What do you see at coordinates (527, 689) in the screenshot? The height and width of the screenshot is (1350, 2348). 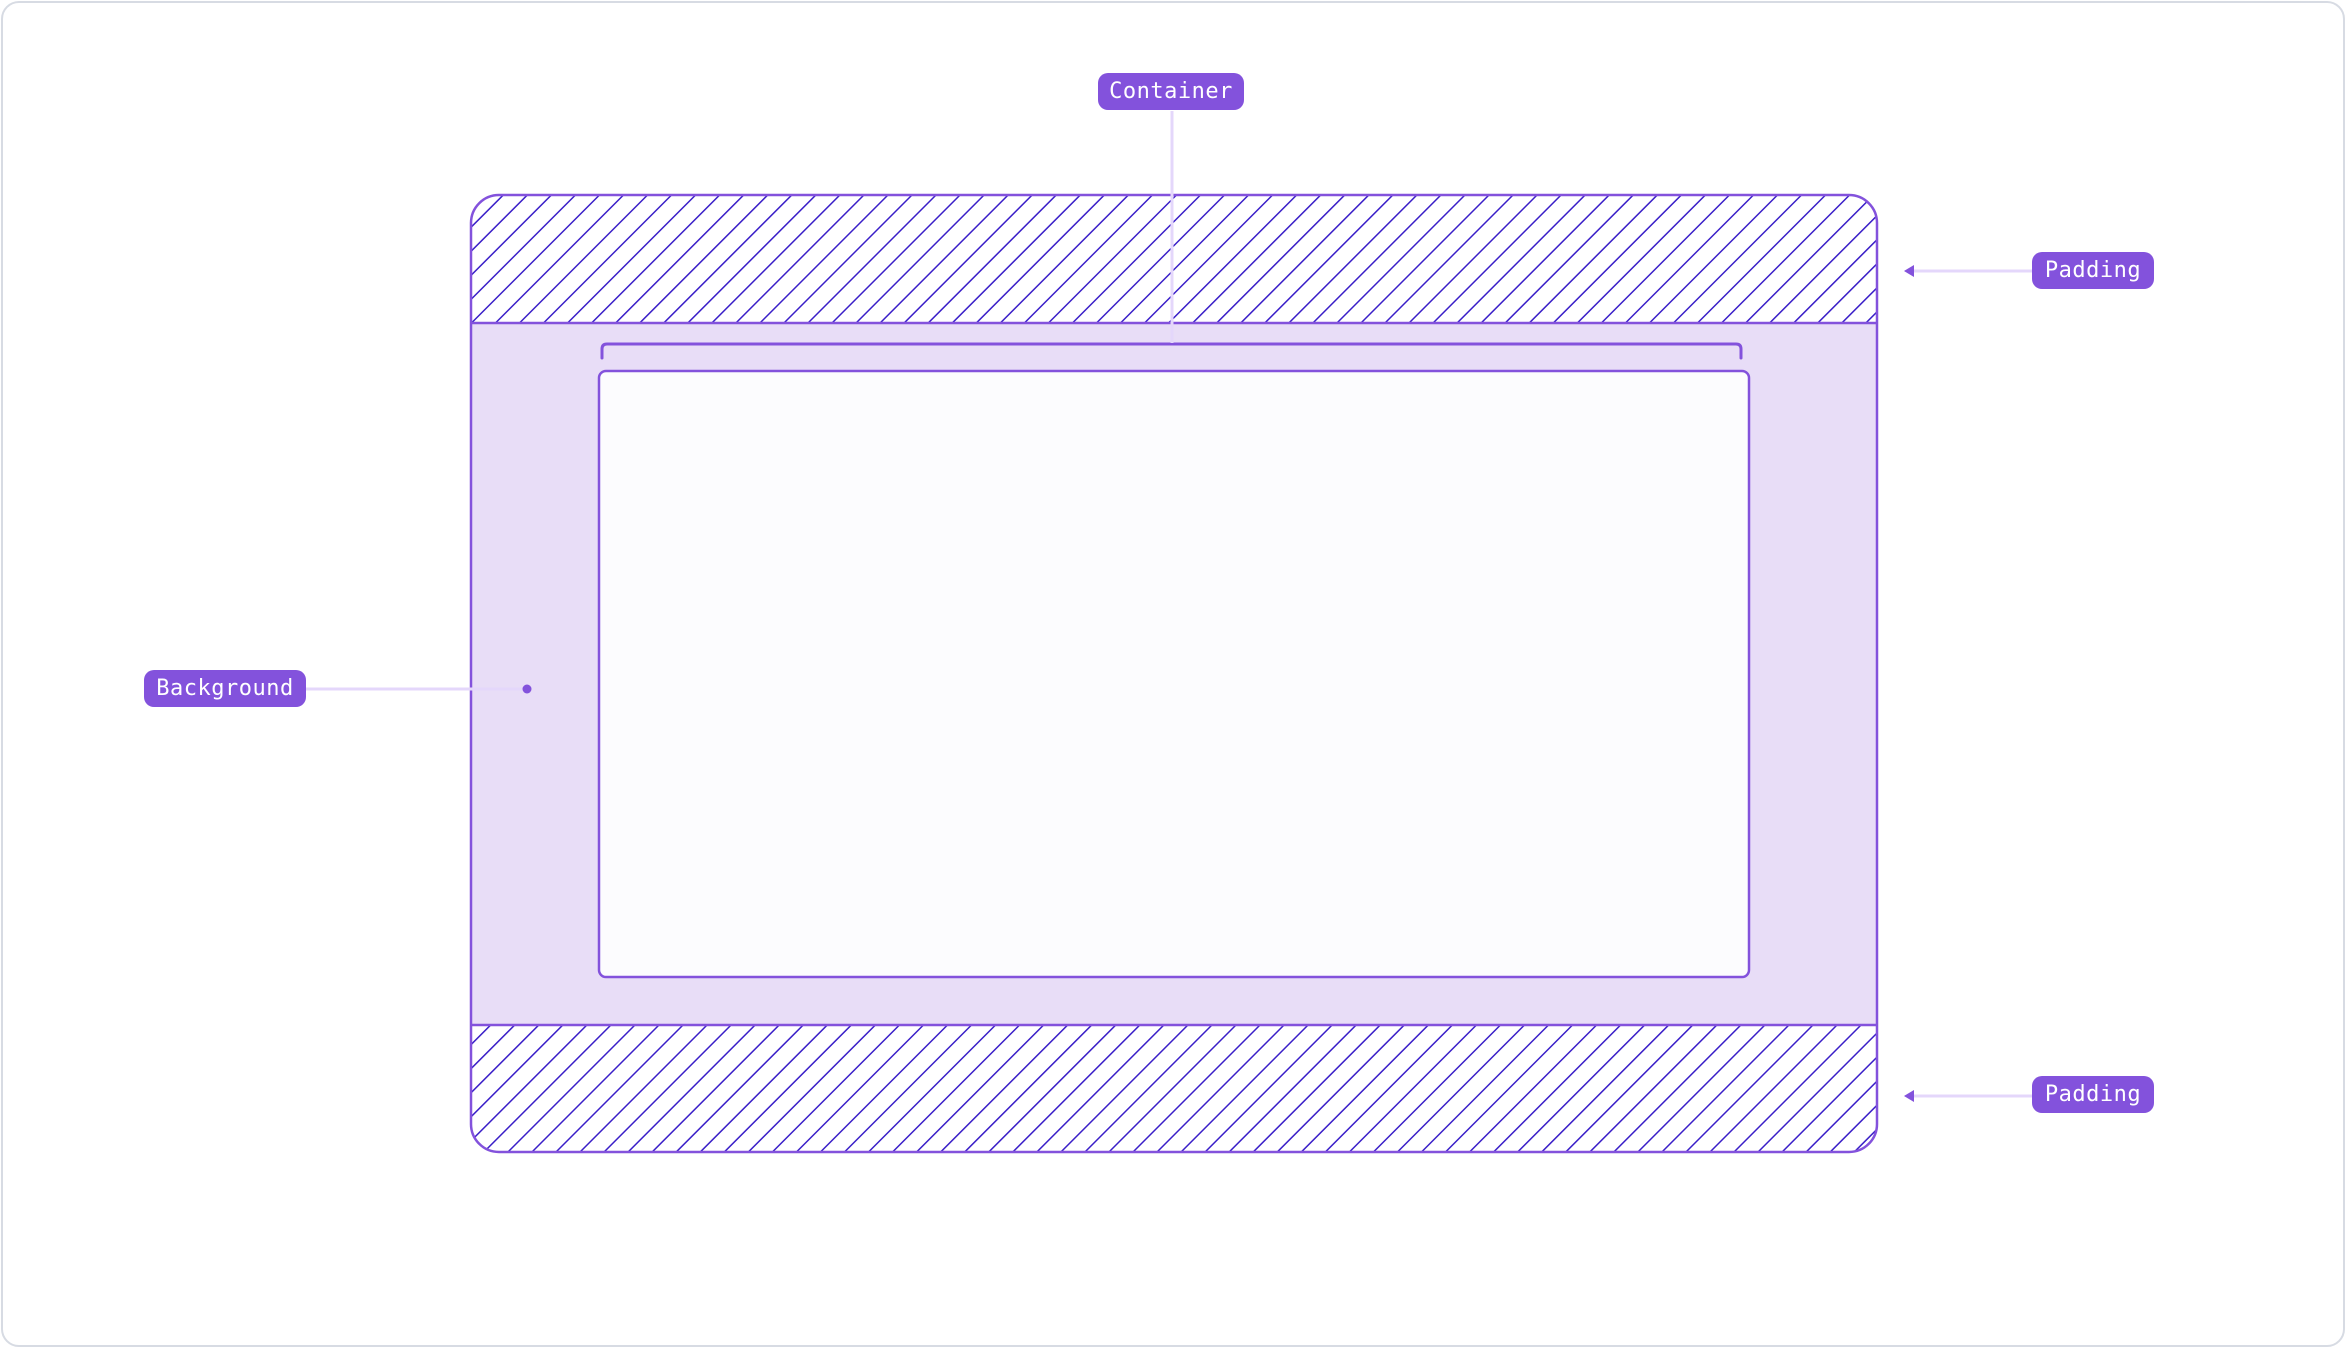 I see `background-dot-icon` at bounding box center [527, 689].